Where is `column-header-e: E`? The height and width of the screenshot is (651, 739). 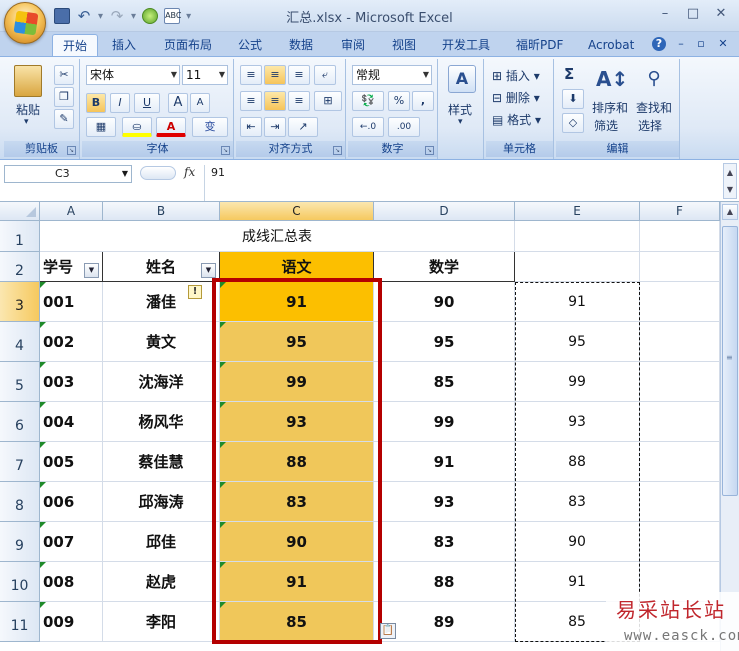
column-header-e: E is located at coordinates (577, 211).